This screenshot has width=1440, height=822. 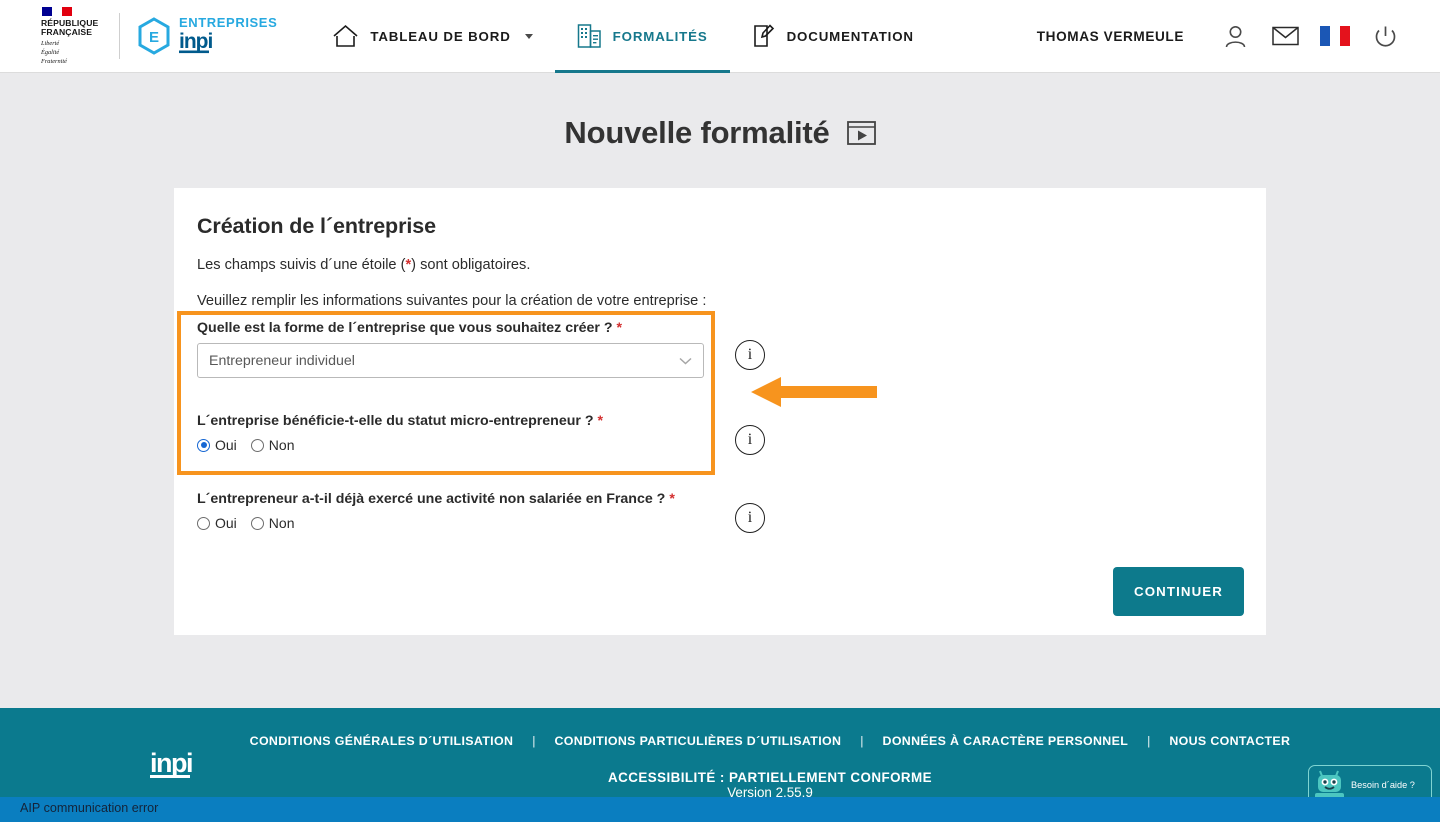 I want to click on nav-item-tableau-de-bord: TABLEAU DE BORD, so click(x=432, y=36).